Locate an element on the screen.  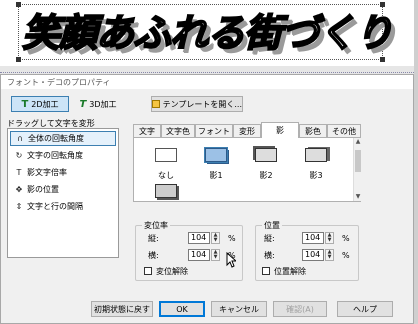
shadow-scale-icon: T is located at coordinates (19, 172).